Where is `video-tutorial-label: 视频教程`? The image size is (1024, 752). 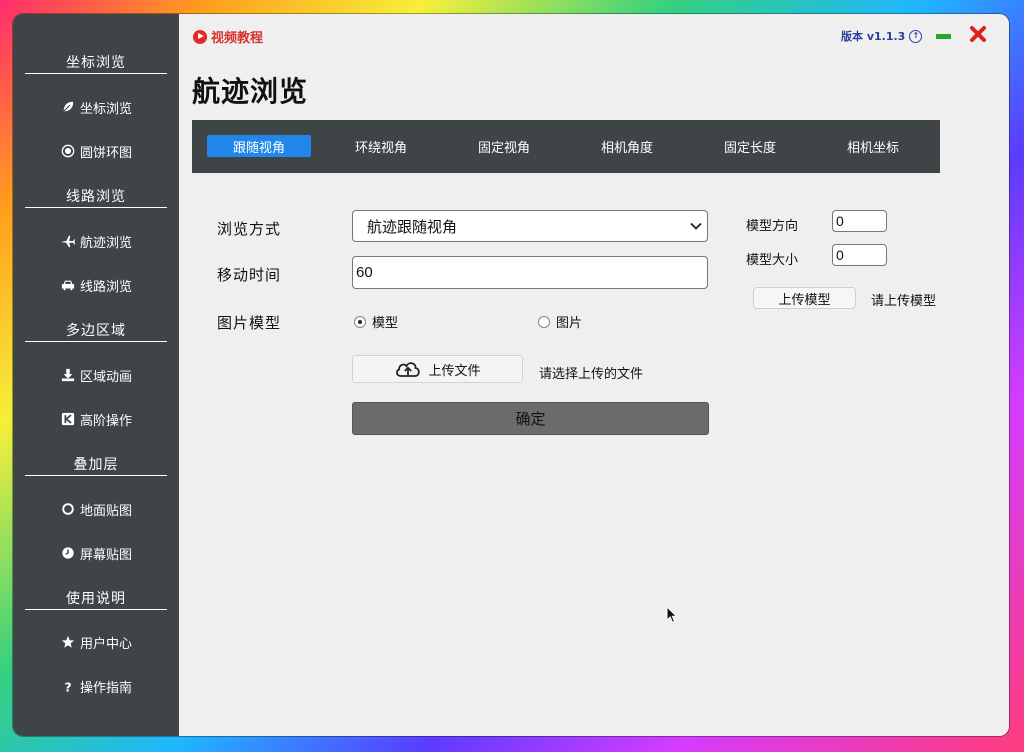 video-tutorial-label: 视频教程 is located at coordinates (237, 38).